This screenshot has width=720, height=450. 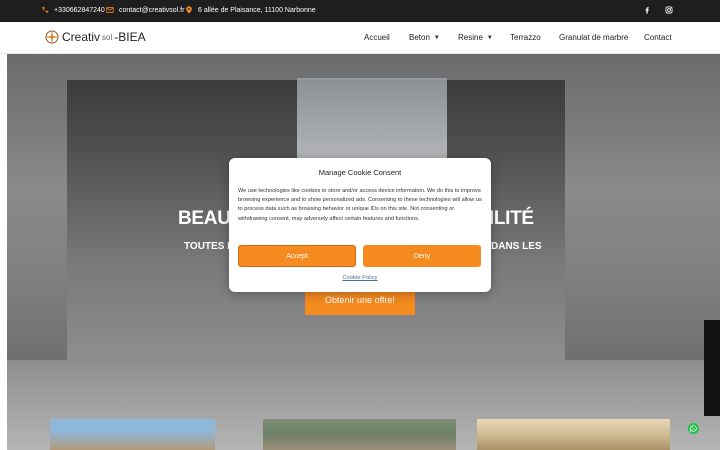 What do you see at coordinates (257, 10) in the screenshot?
I see `address-text: 6 allée de Plaisance, 11100 Narbonne` at bounding box center [257, 10].